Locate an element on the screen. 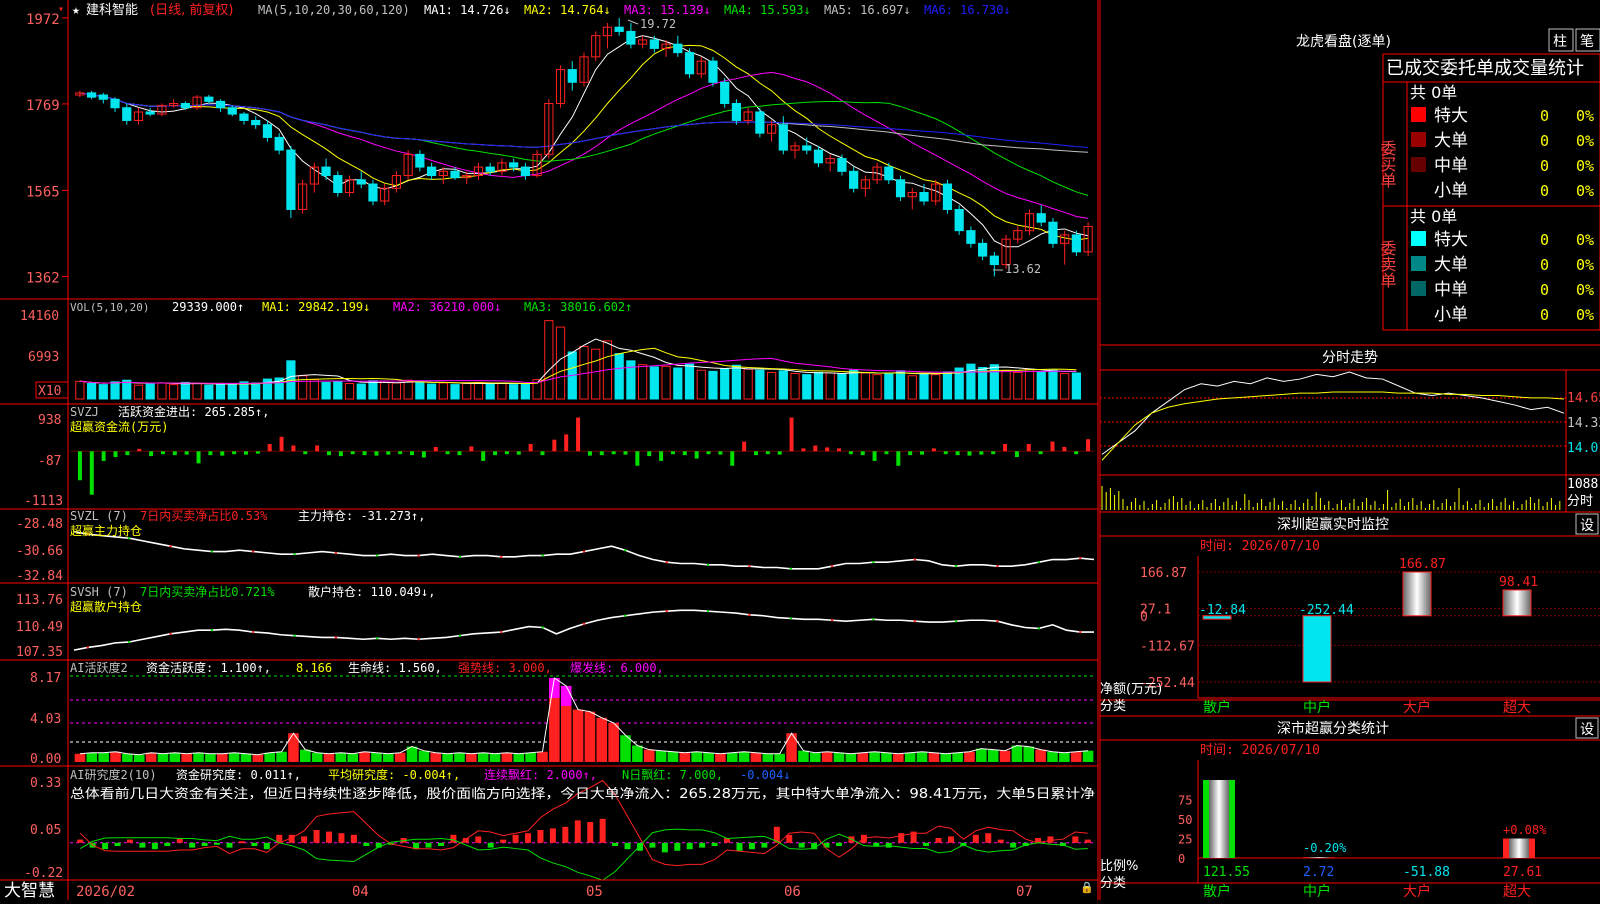  monitor-bar-label: 166.87 is located at coordinates (1422, 564).